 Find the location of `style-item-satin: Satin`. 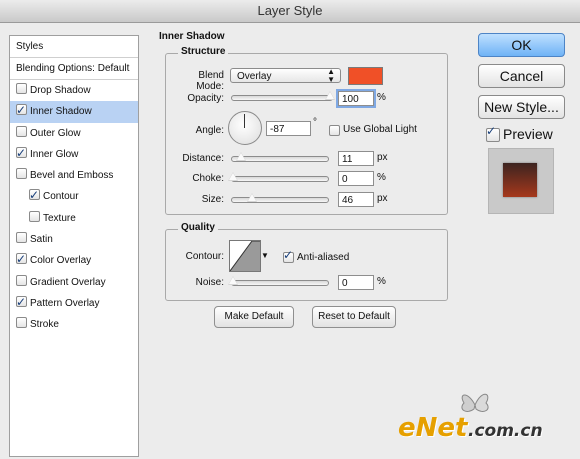

style-item-satin: Satin is located at coordinates (74, 239).